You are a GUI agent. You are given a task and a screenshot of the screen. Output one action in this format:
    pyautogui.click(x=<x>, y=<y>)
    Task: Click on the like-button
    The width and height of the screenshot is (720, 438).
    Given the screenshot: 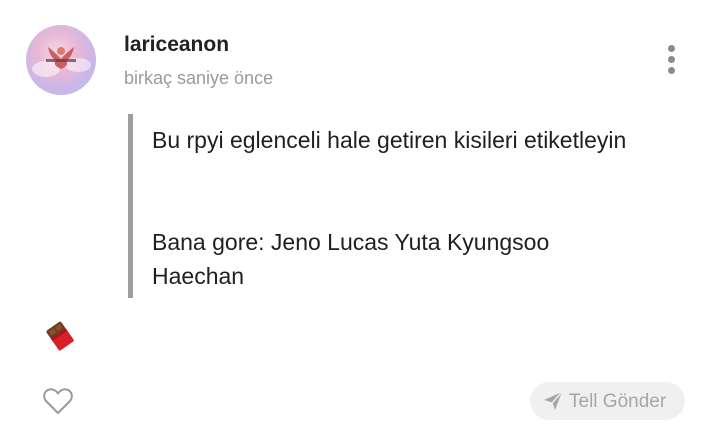 What is the action you would take?
    pyautogui.click(x=58, y=401)
    